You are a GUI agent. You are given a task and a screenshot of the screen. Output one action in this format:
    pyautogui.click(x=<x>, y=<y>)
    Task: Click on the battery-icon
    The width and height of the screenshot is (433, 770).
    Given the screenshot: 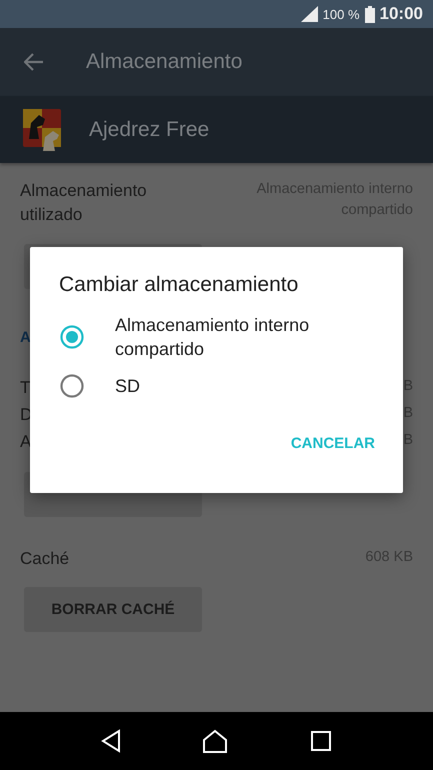 What is the action you would take?
    pyautogui.click(x=369, y=14)
    